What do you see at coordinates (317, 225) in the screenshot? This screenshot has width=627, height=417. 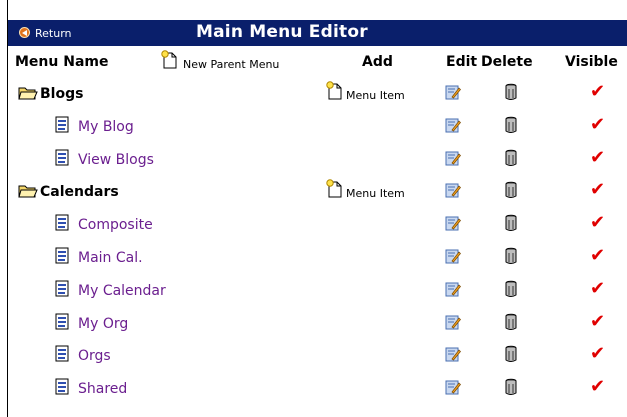 I see `table-row: Composite ✔` at bounding box center [317, 225].